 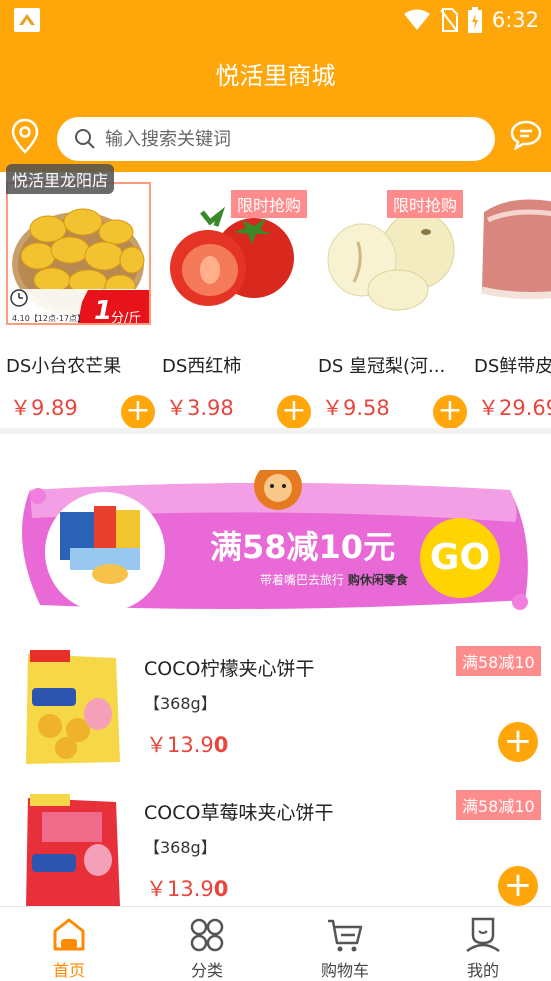 I want to click on banner-go-button: GO, so click(x=460, y=558).